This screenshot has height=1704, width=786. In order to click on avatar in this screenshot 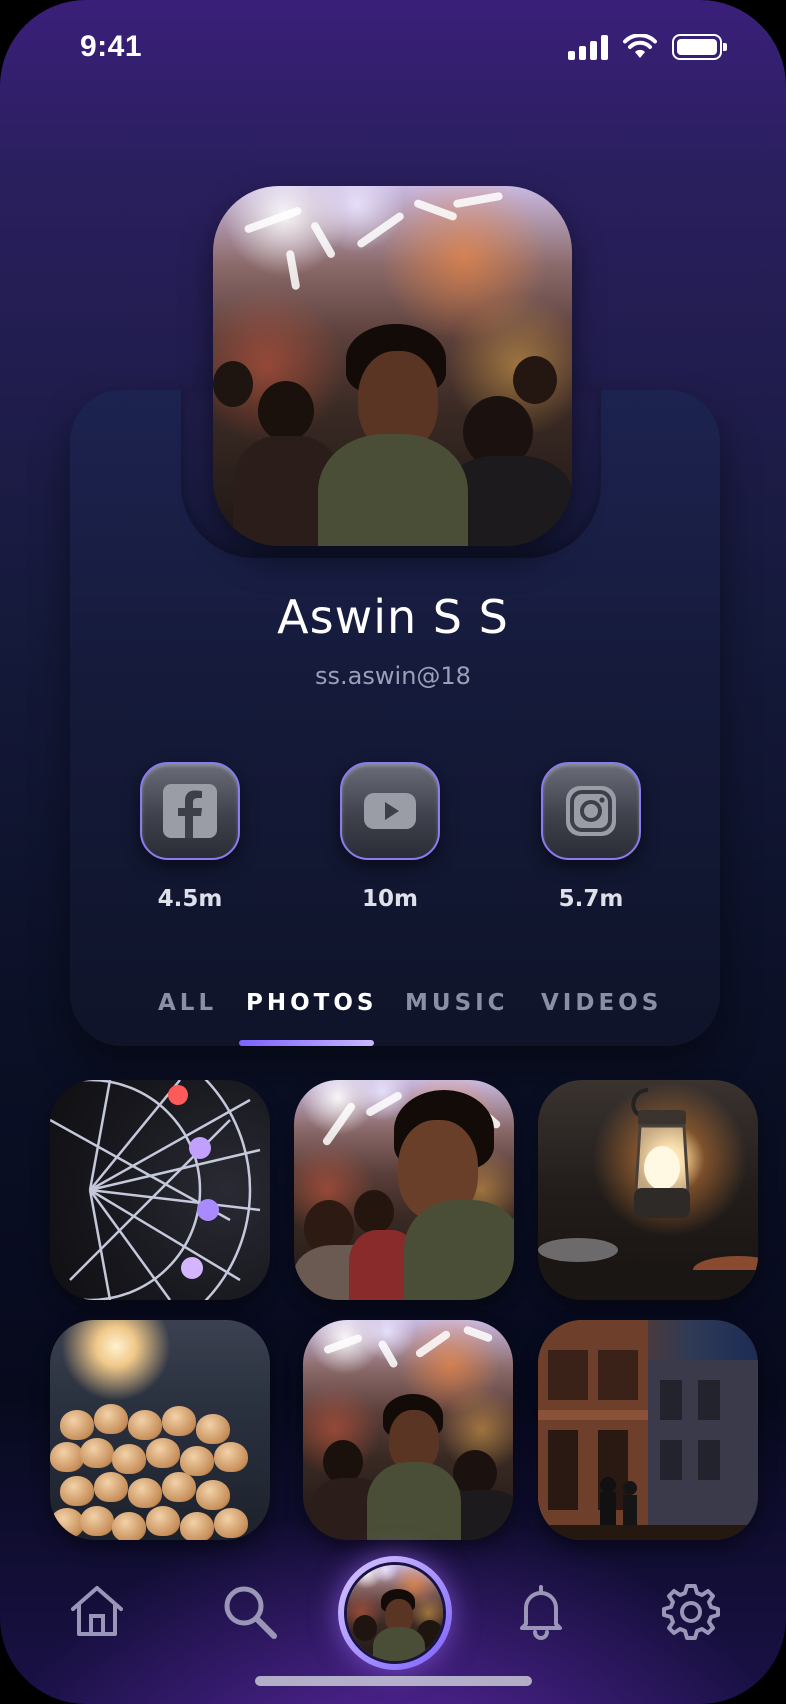, I will do `click(395, 1613)`.